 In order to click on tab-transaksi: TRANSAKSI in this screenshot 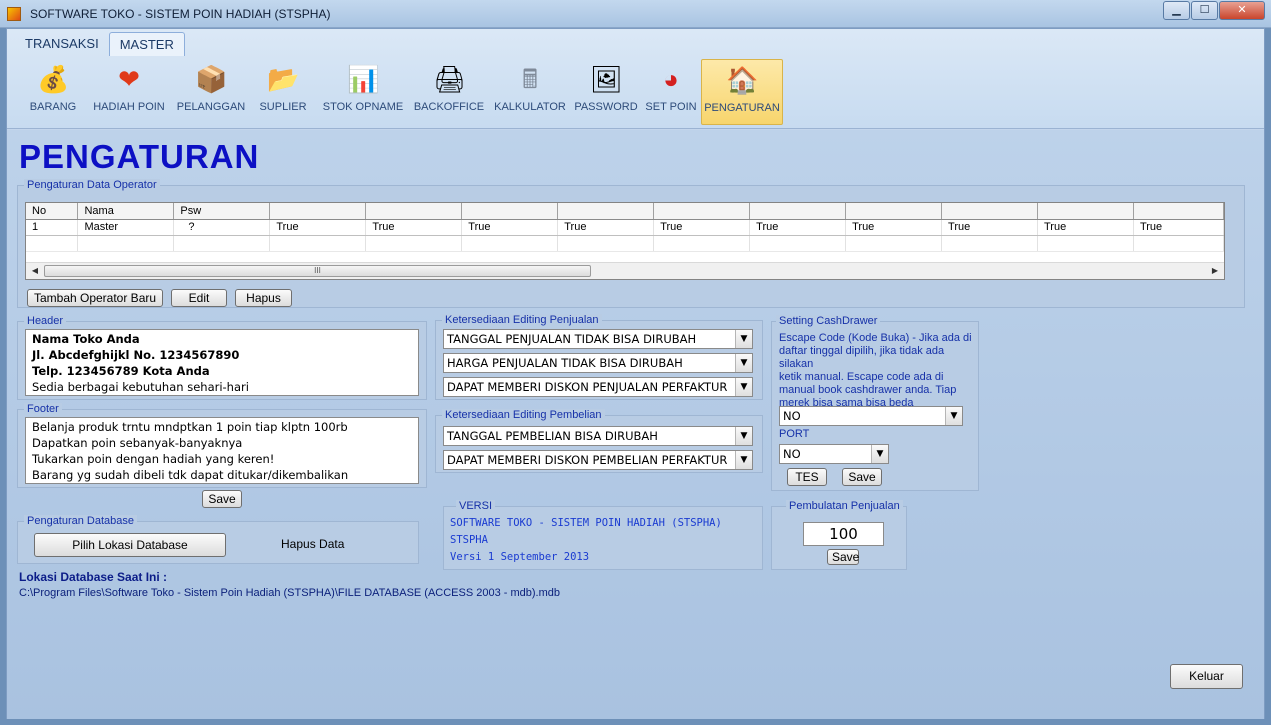, I will do `click(62, 44)`.